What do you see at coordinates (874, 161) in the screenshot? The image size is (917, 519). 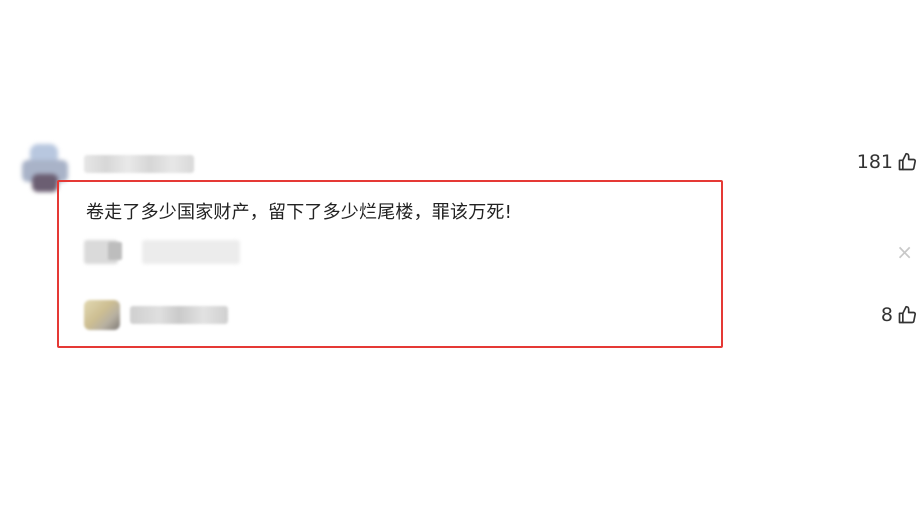 I see `comment-like-count: 181` at bounding box center [874, 161].